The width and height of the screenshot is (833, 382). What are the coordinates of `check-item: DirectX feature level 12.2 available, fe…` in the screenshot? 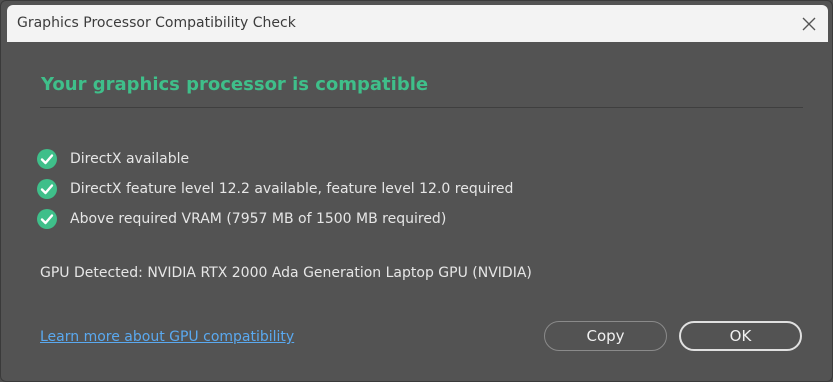 It's located at (275, 189).